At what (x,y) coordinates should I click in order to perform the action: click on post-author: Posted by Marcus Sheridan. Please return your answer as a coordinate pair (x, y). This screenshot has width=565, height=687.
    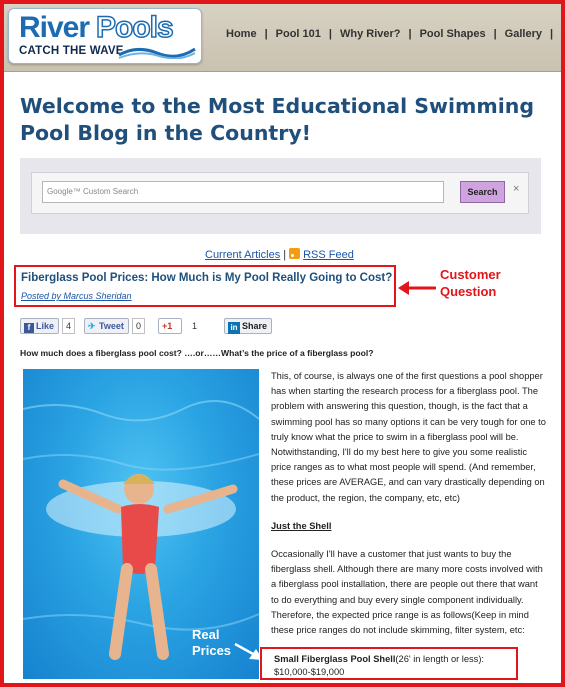
    Looking at the image, I should click on (76, 296).